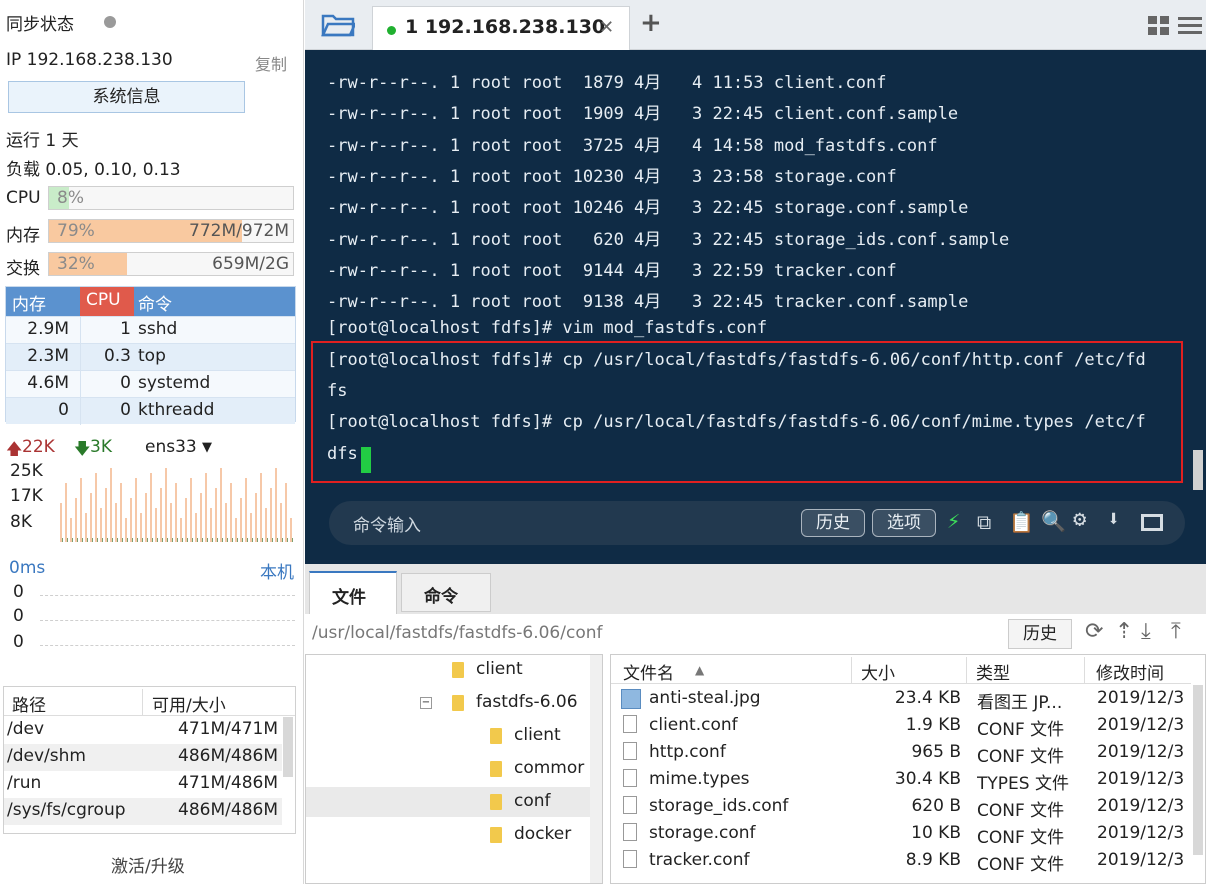  I want to click on command-input-bar: 命令输入 历史 选项 ⚡ ⧉ 📋 🔍 ⚙ ⬇, so click(757, 523).